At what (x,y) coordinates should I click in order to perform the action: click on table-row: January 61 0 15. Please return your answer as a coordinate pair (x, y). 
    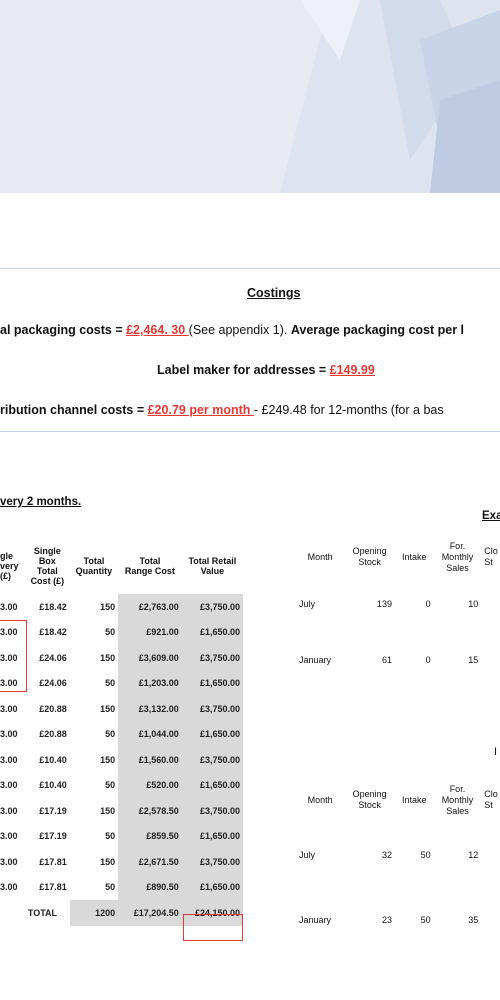
    Looking at the image, I should click on (398, 660).